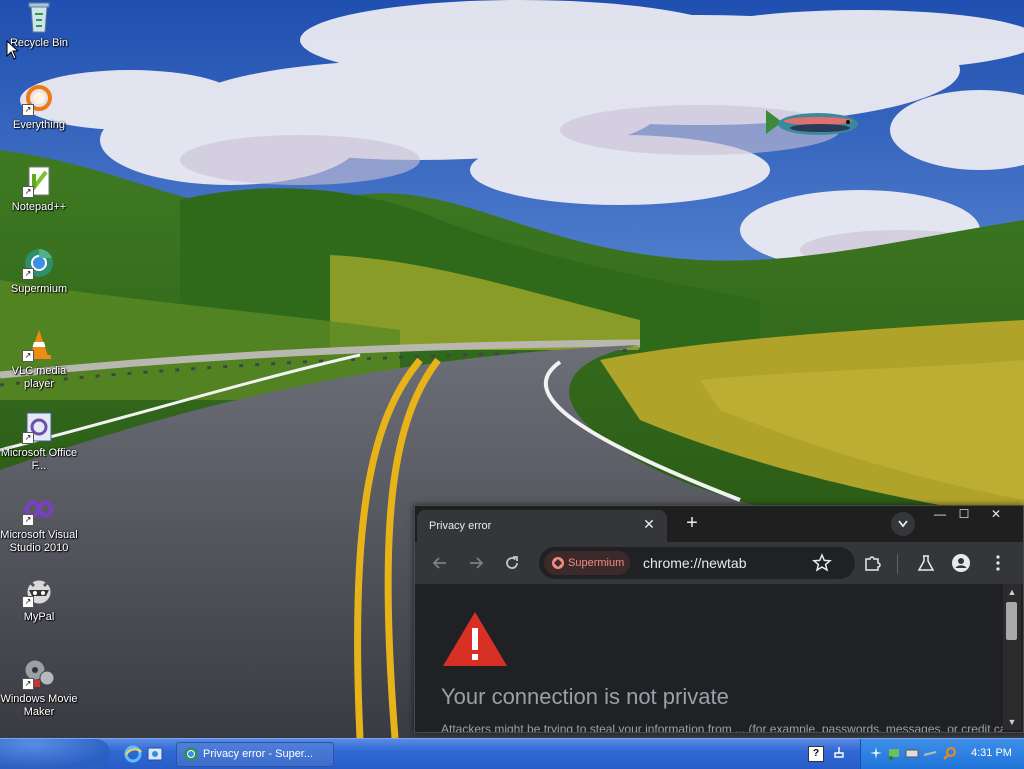 This screenshot has width=1024, height=769. What do you see at coordinates (39, 617) in the screenshot?
I see `desktop-icon-label: MyPal` at bounding box center [39, 617].